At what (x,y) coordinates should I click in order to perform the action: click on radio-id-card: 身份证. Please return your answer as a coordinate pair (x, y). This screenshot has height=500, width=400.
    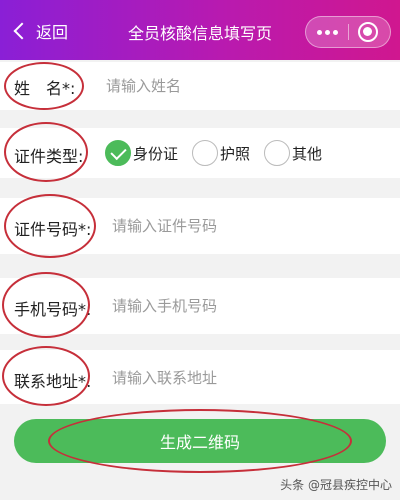
    Looking at the image, I should click on (141, 153).